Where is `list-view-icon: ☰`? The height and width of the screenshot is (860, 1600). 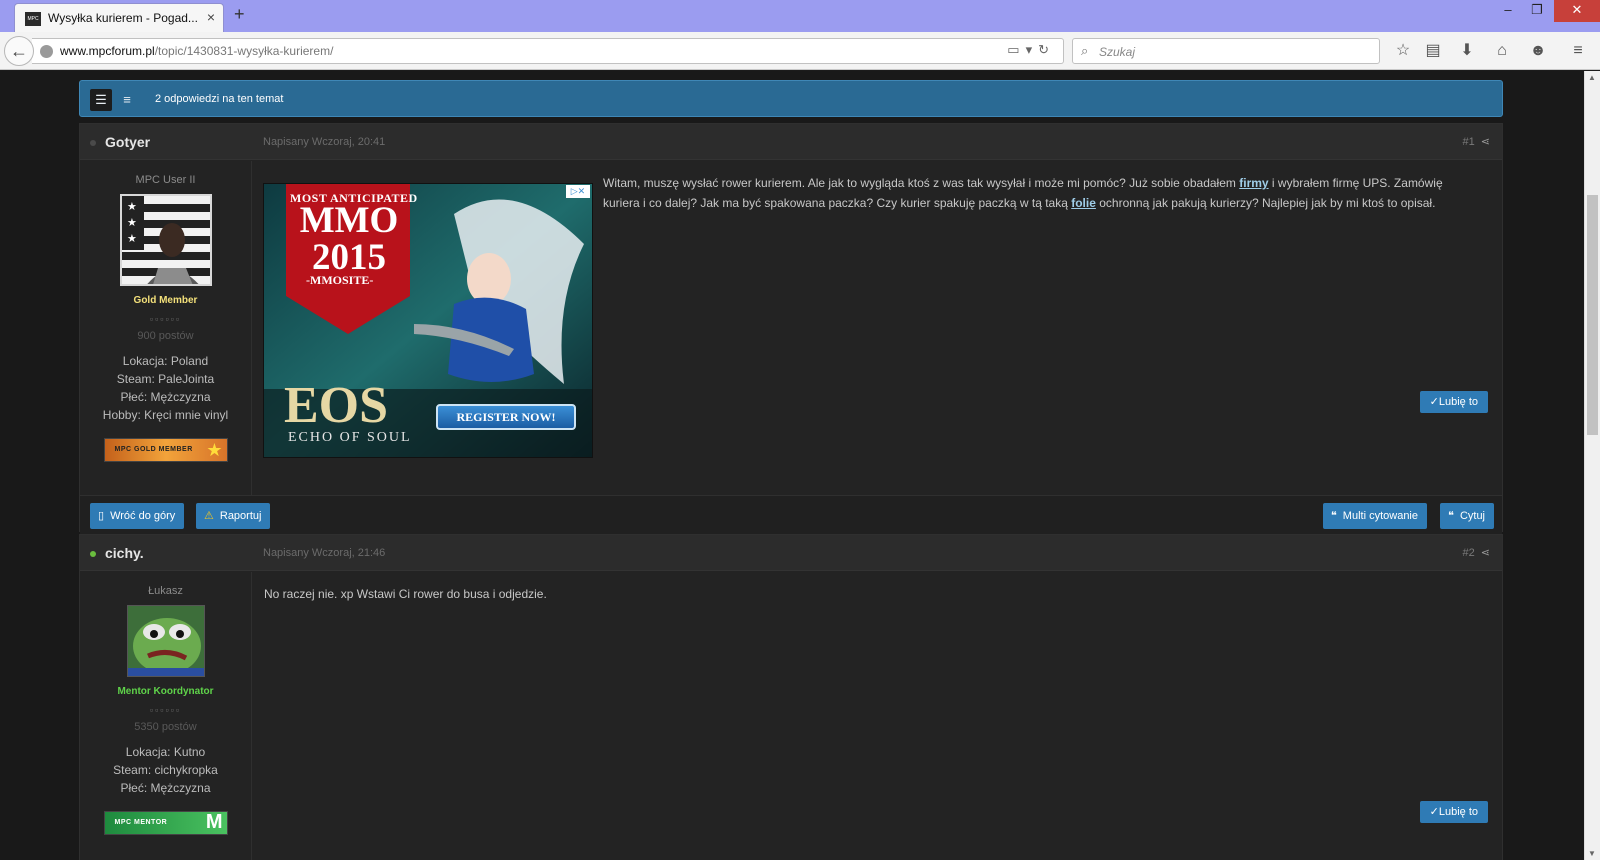 list-view-icon: ☰ is located at coordinates (101, 99).